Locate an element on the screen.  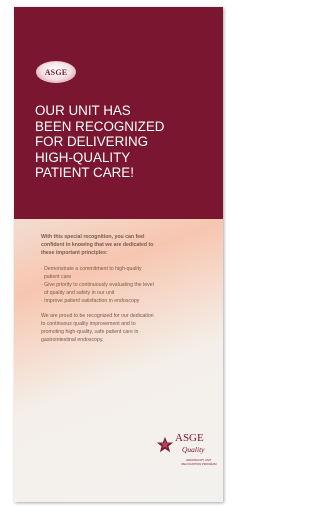
headline-line: OUR UNIT HAS is located at coordinates (83, 110).